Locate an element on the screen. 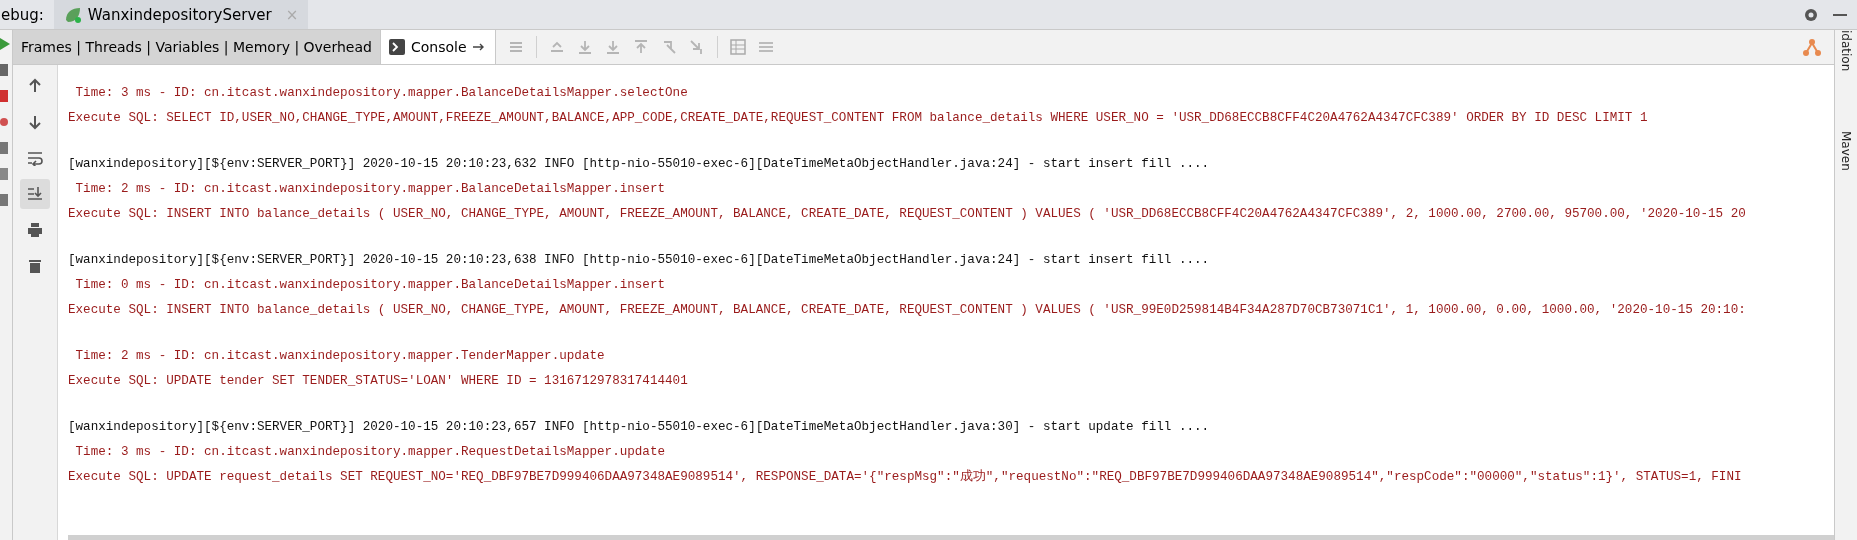 This screenshot has height=540, width=1857. log-line: Time: 3 ms - ID: cn.itcast.wanxindepository.mapper.RequestDetailsMapper.update is located at coordinates (370, 452).